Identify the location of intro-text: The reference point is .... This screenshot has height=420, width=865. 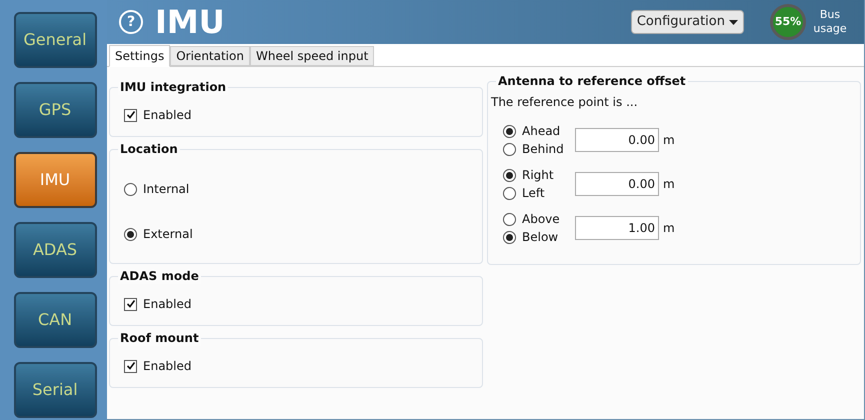
(565, 102).